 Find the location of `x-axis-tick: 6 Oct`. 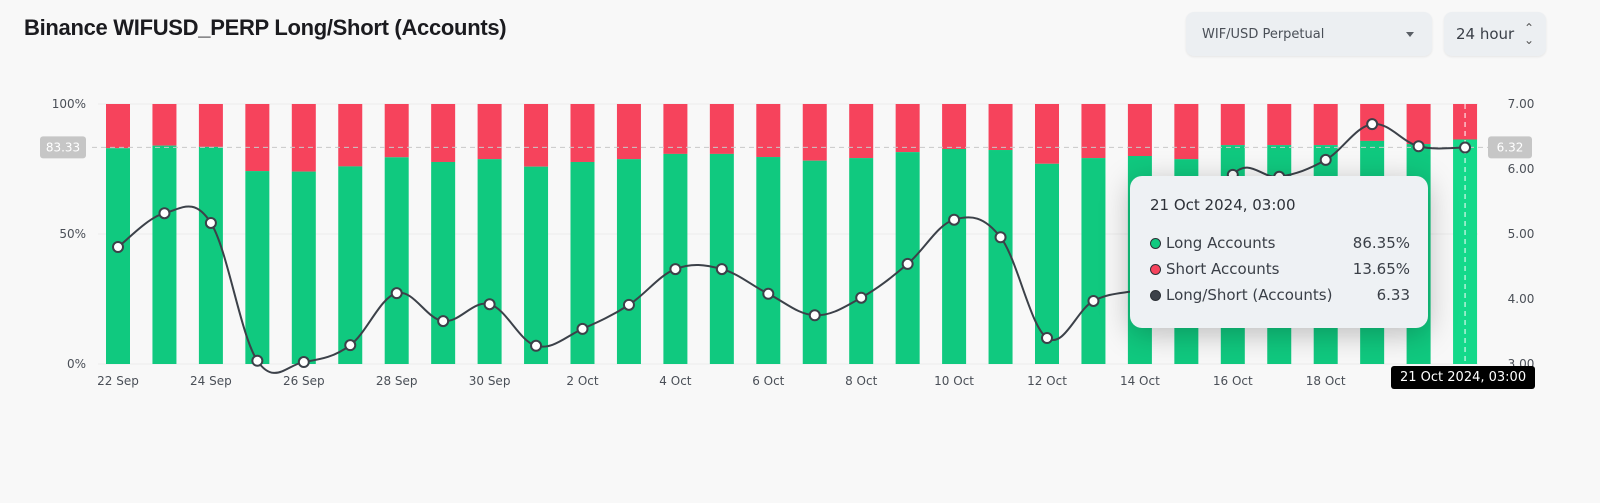

x-axis-tick: 6 Oct is located at coordinates (768, 381).